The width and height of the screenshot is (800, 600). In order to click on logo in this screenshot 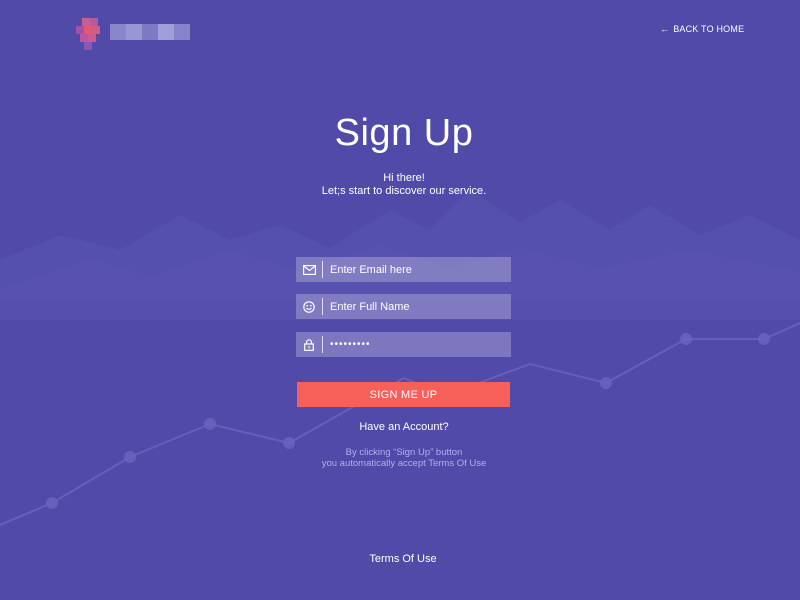, I will do `click(134, 32)`.